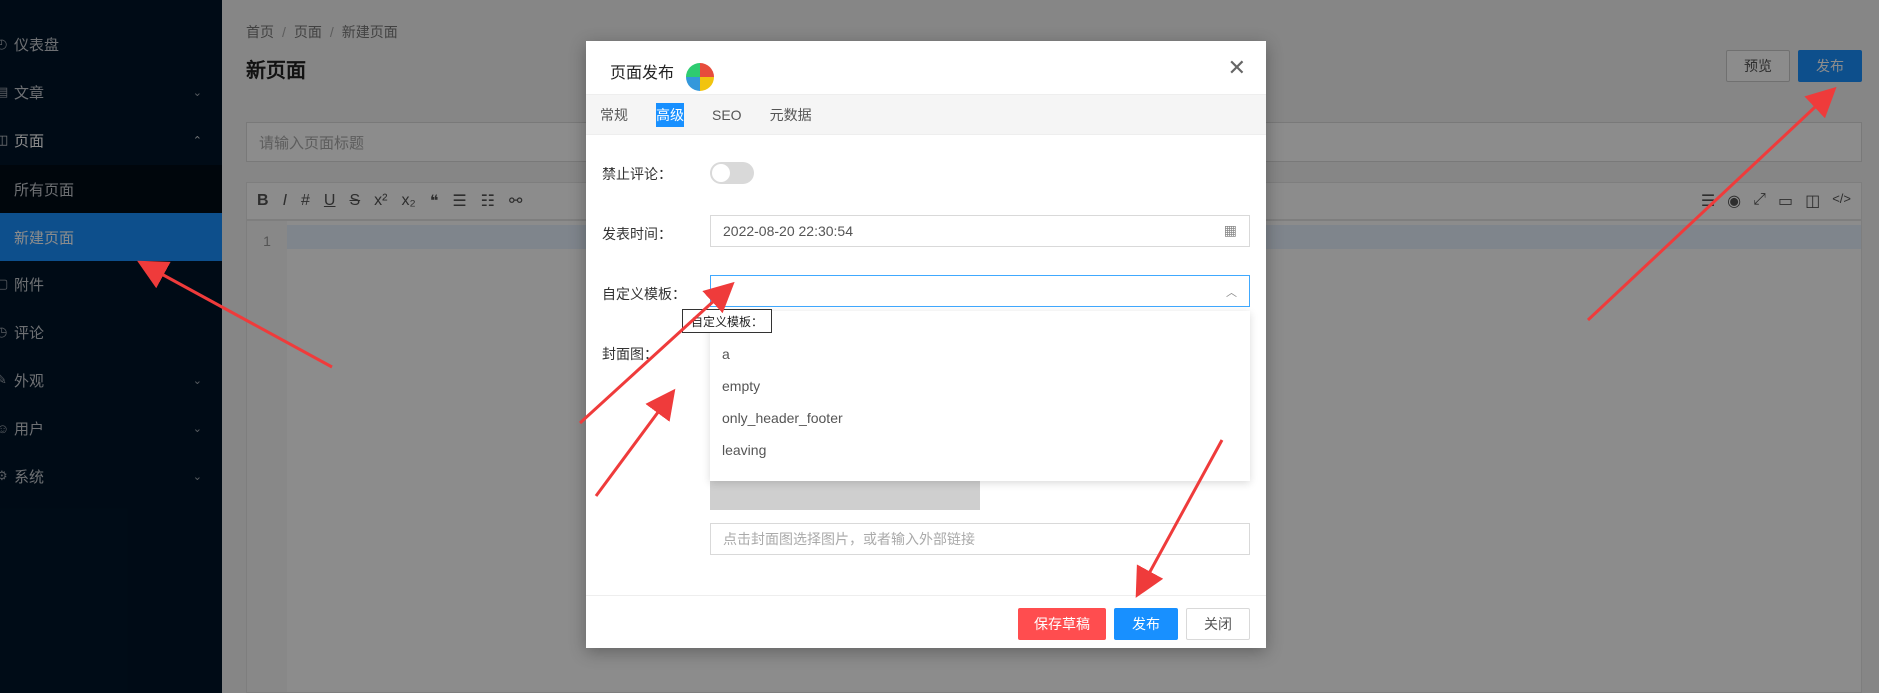  What do you see at coordinates (726, 354) in the screenshot?
I see `template-option: a` at bounding box center [726, 354].